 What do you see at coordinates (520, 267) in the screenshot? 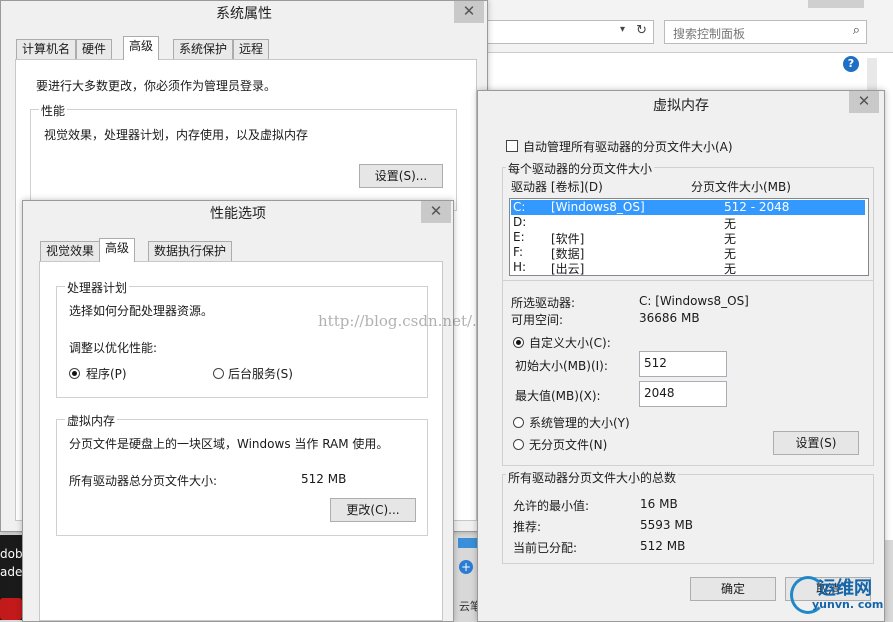
I see `drive-letter: H:` at bounding box center [520, 267].